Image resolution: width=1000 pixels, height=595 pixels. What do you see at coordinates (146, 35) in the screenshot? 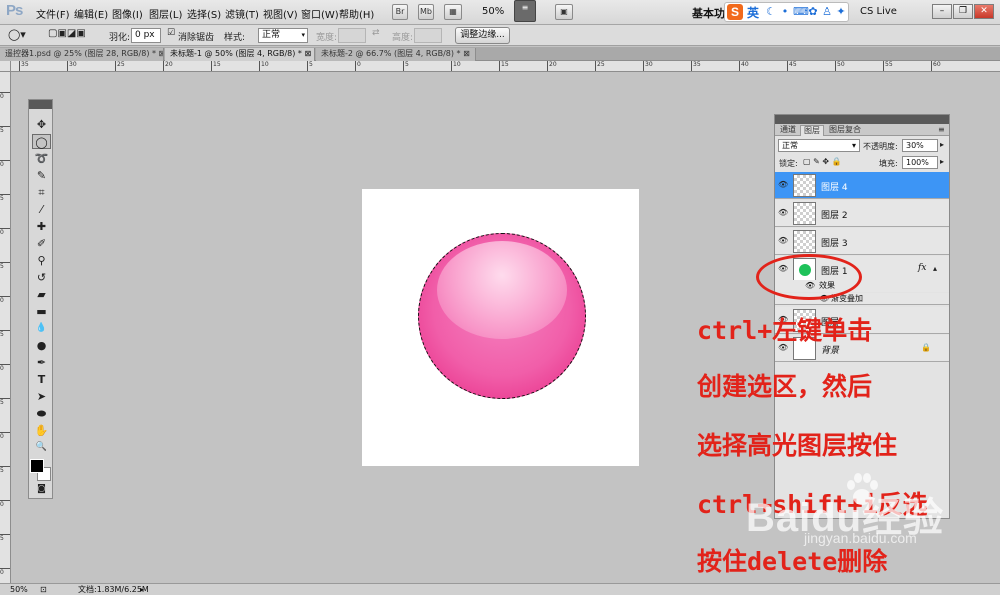
I see `feather-input: 0 px` at bounding box center [146, 35].